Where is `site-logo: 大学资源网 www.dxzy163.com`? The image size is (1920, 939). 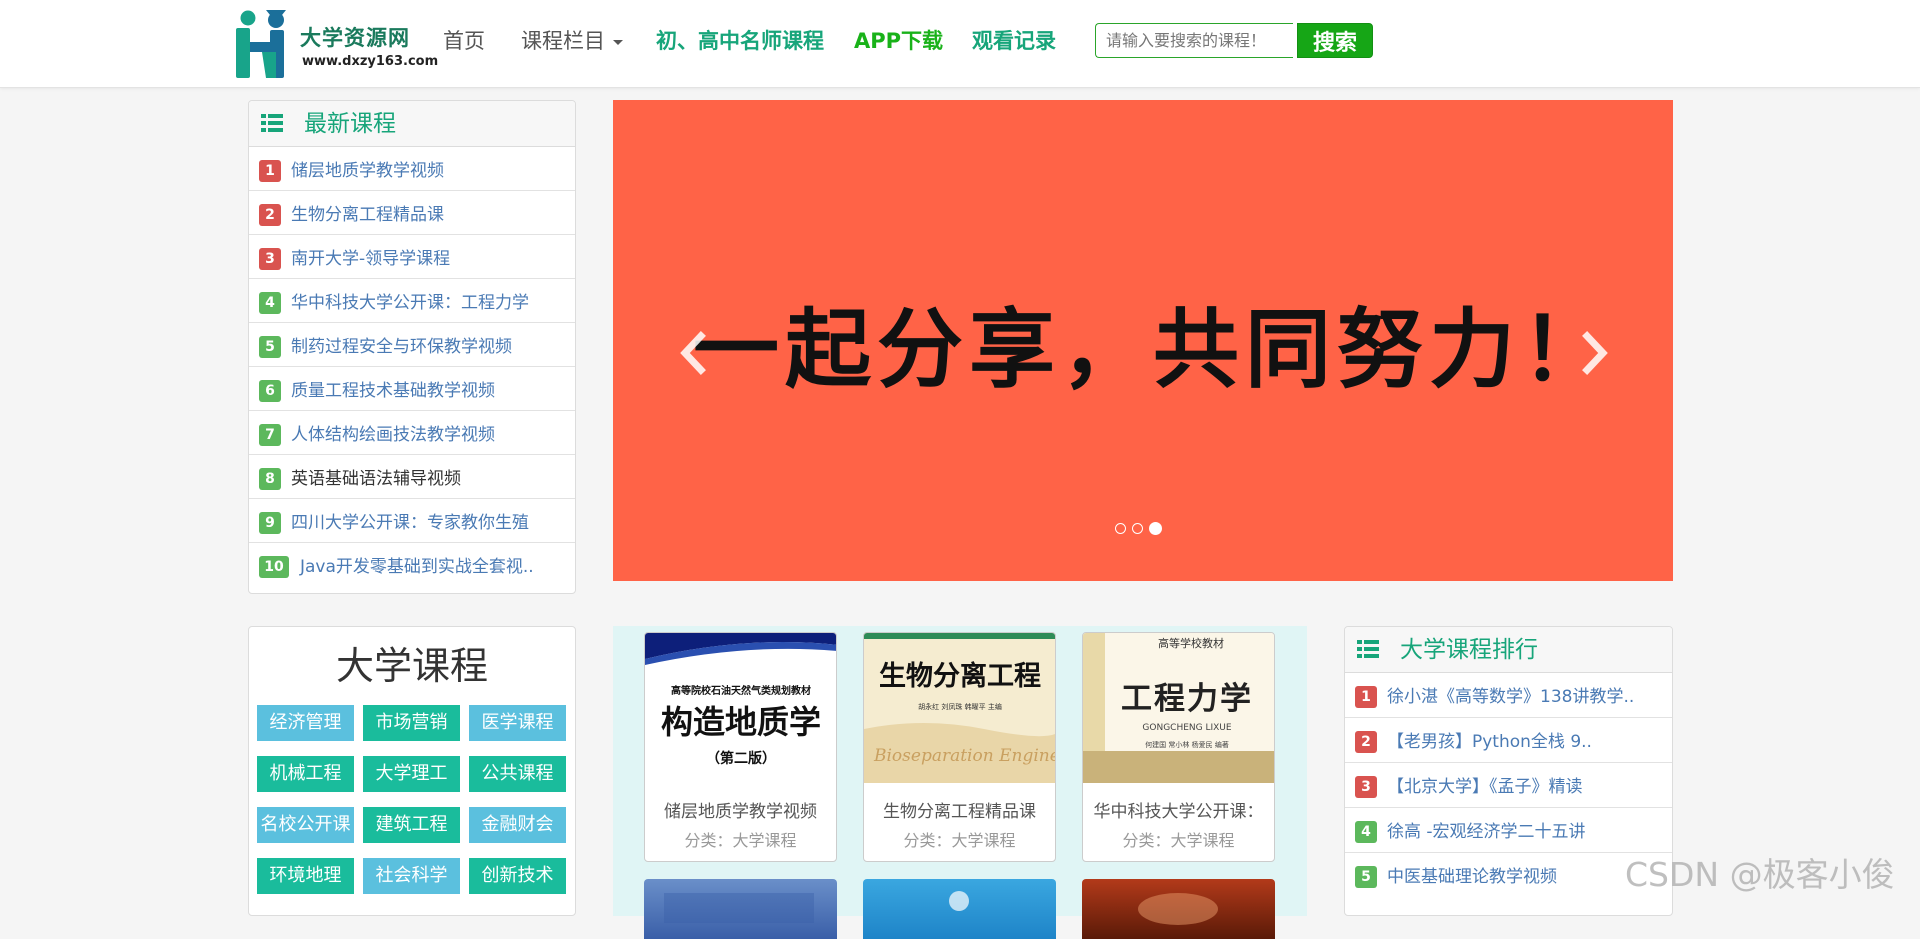
site-logo: 大学资源网 www.dxzy163.com is located at coordinates (335, 44).